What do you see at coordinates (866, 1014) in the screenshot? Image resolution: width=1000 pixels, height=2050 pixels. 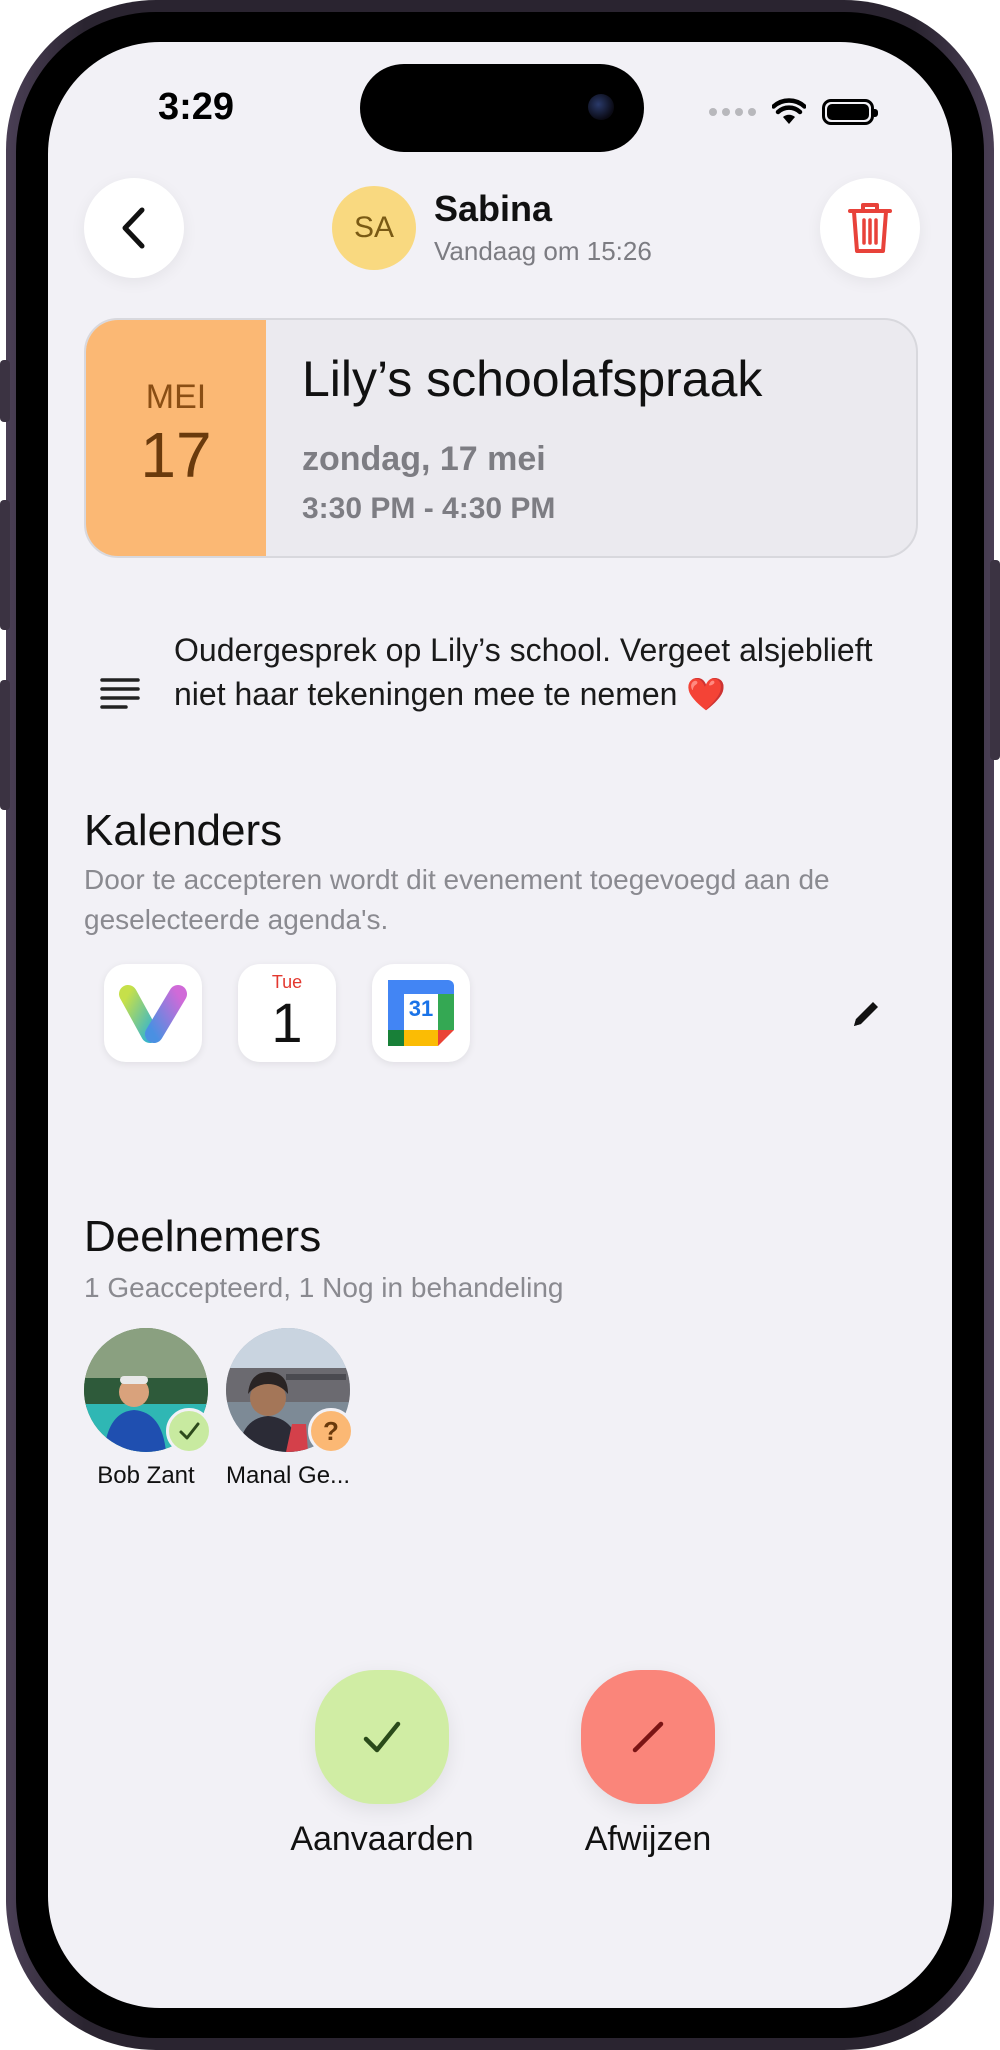 I see `edit-calendars-button` at bounding box center [866, 1014].